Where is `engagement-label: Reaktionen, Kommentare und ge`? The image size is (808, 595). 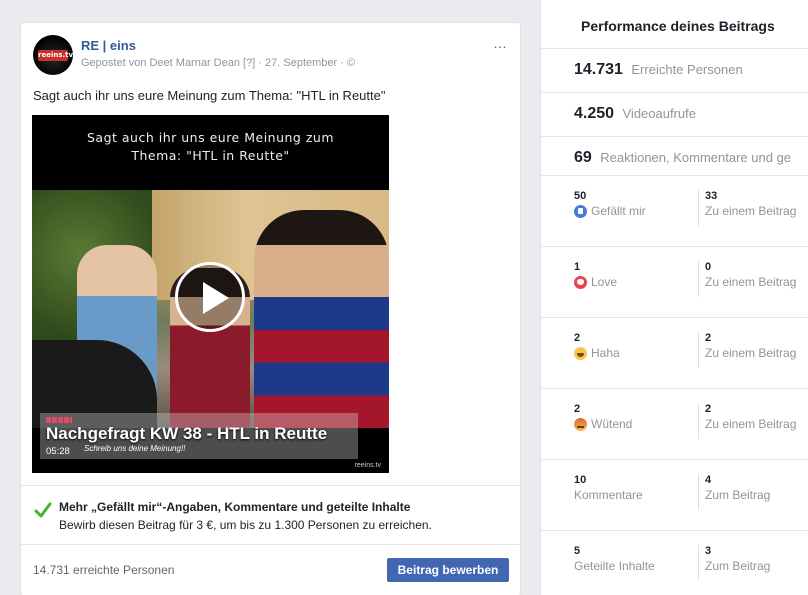
engagement-label: Reaktionen, Kommentare und ge is located at coordinates (696, 157).